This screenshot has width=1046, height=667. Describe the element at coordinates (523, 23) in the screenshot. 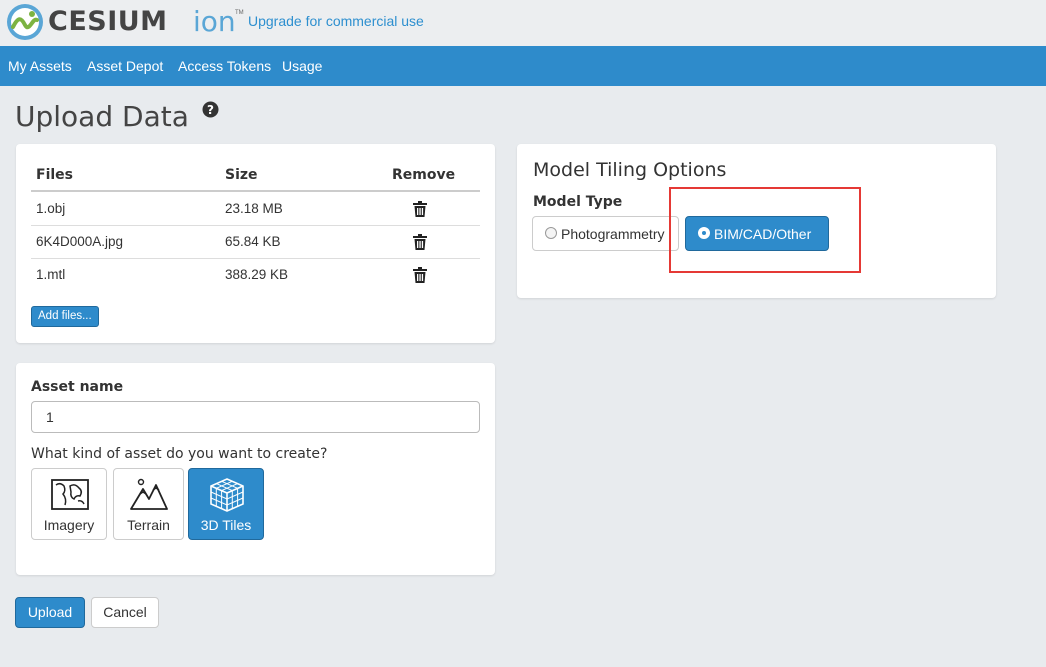

I see `brand-bar: CESIUM ion TM Upgrade for commercial use` at that location.